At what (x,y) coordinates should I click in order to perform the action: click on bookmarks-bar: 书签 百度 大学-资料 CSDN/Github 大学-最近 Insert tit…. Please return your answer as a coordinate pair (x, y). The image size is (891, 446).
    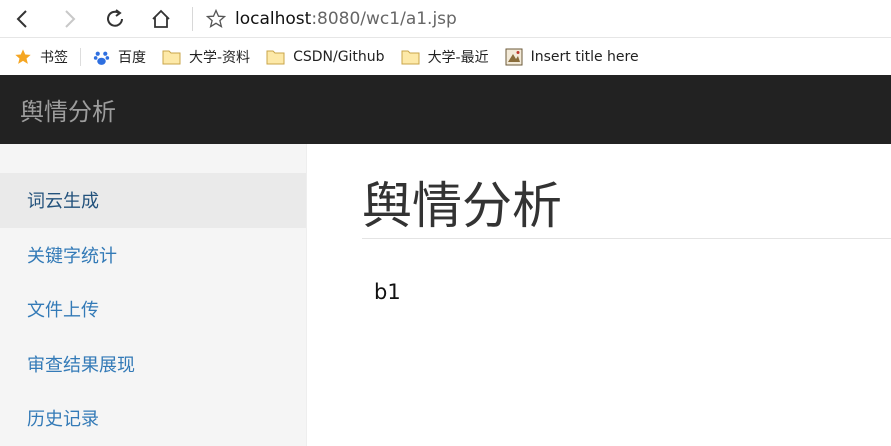
    Looking at the image, I should click on (445, 57).